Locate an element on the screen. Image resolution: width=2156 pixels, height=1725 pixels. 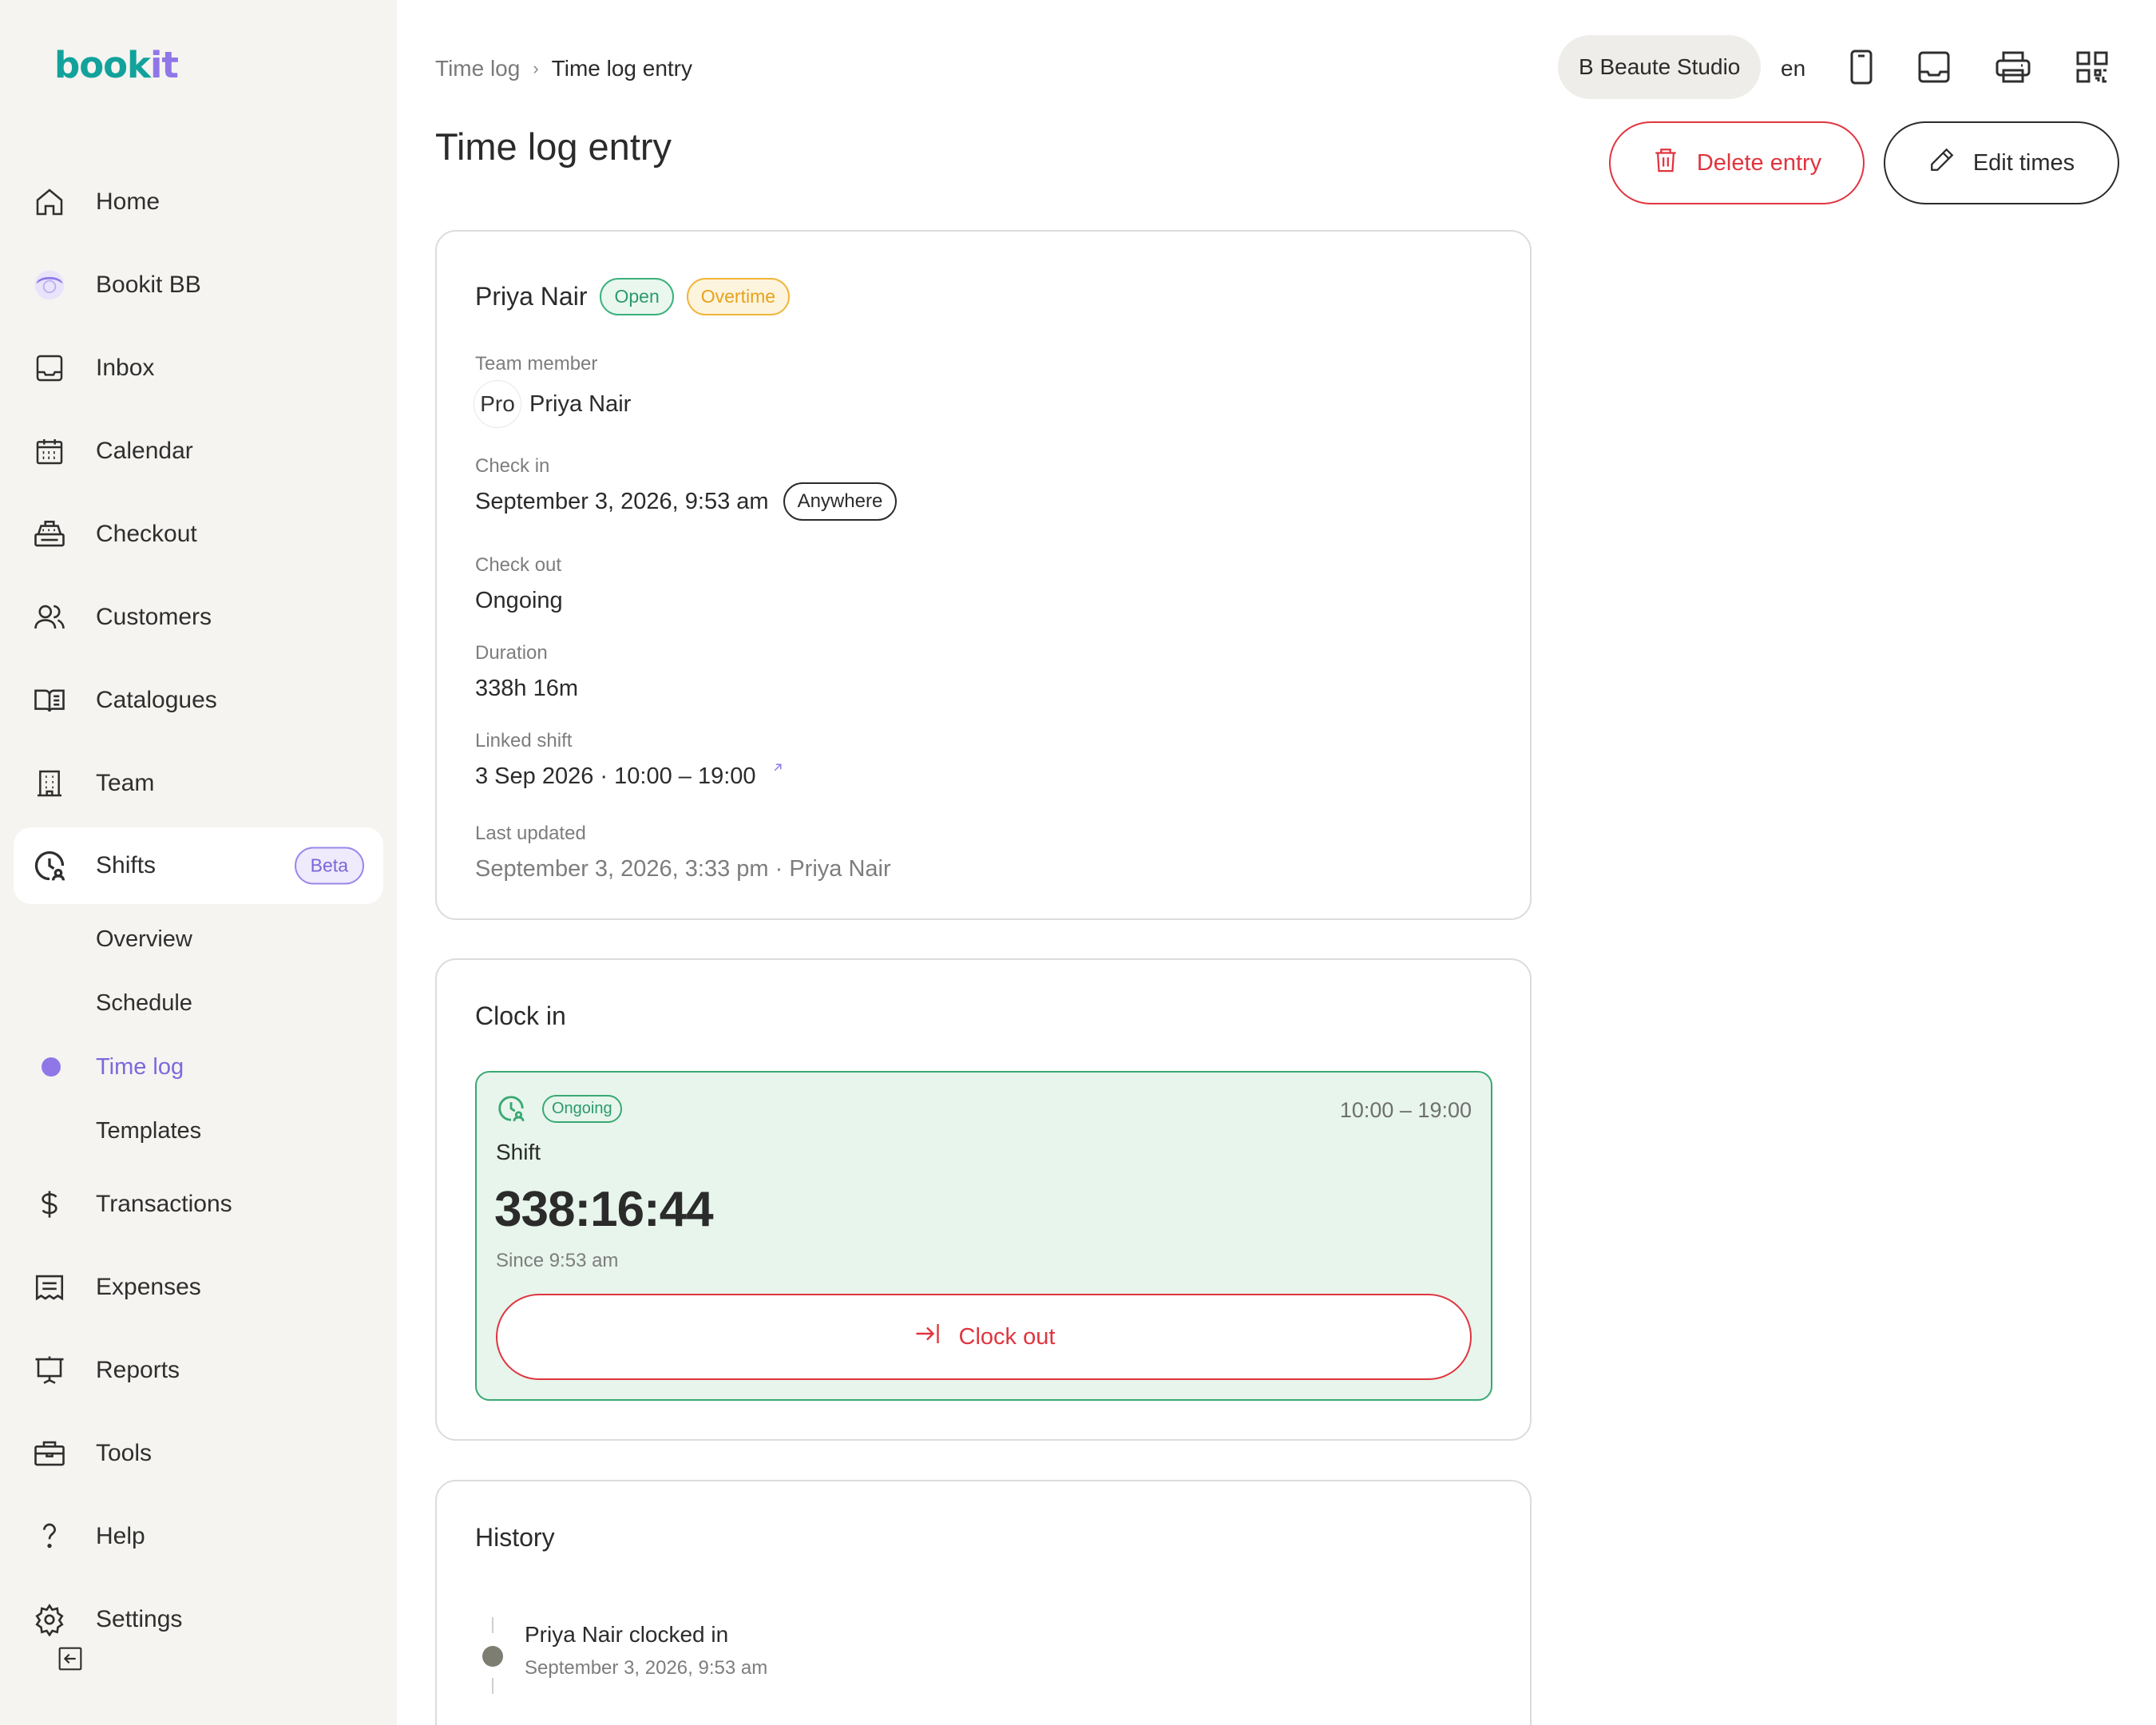
history-event-time: September 3, 2026, 9:53 am is located at coordinates (646, 1668).